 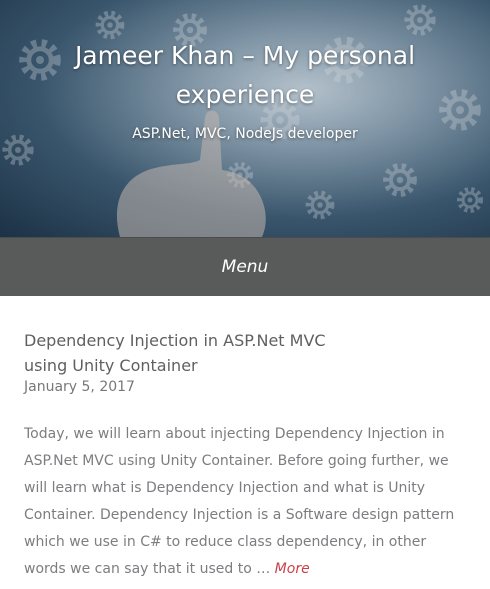 What do you see at coordinates (292, 569) in the screenshot?
I see `read-more-link: More` at bounding box center [292, 569].